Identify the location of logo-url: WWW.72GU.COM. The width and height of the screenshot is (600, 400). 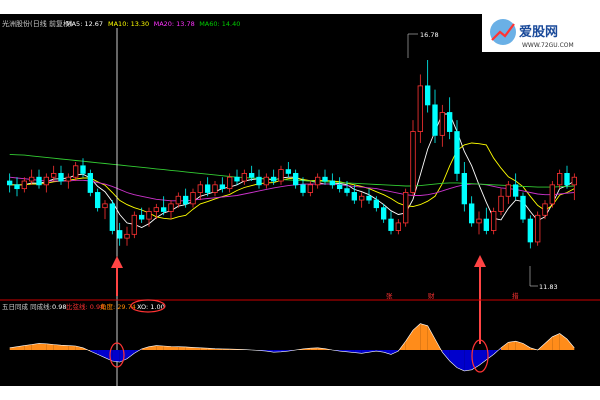
(548, 45).